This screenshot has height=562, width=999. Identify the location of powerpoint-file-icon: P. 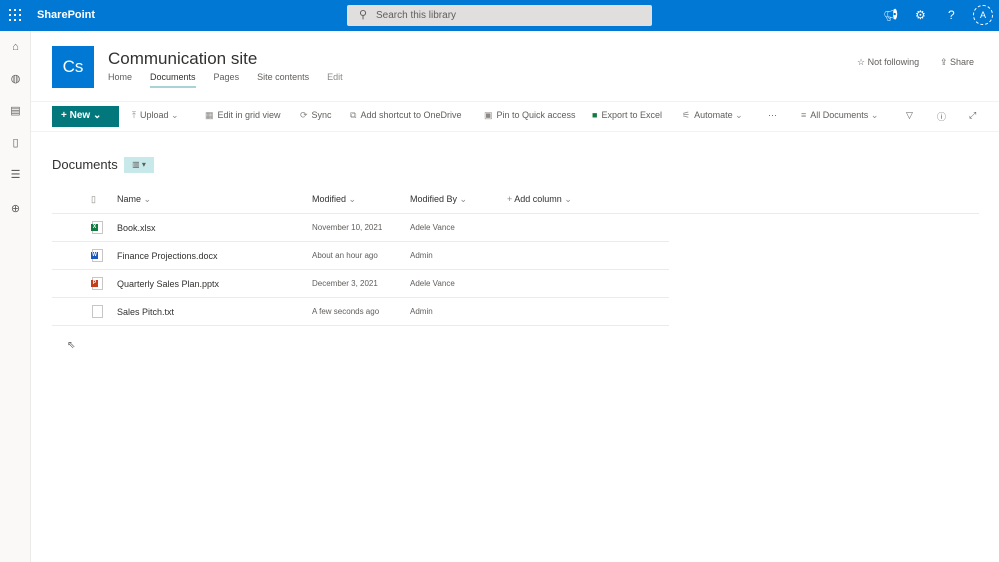
(97, 283).